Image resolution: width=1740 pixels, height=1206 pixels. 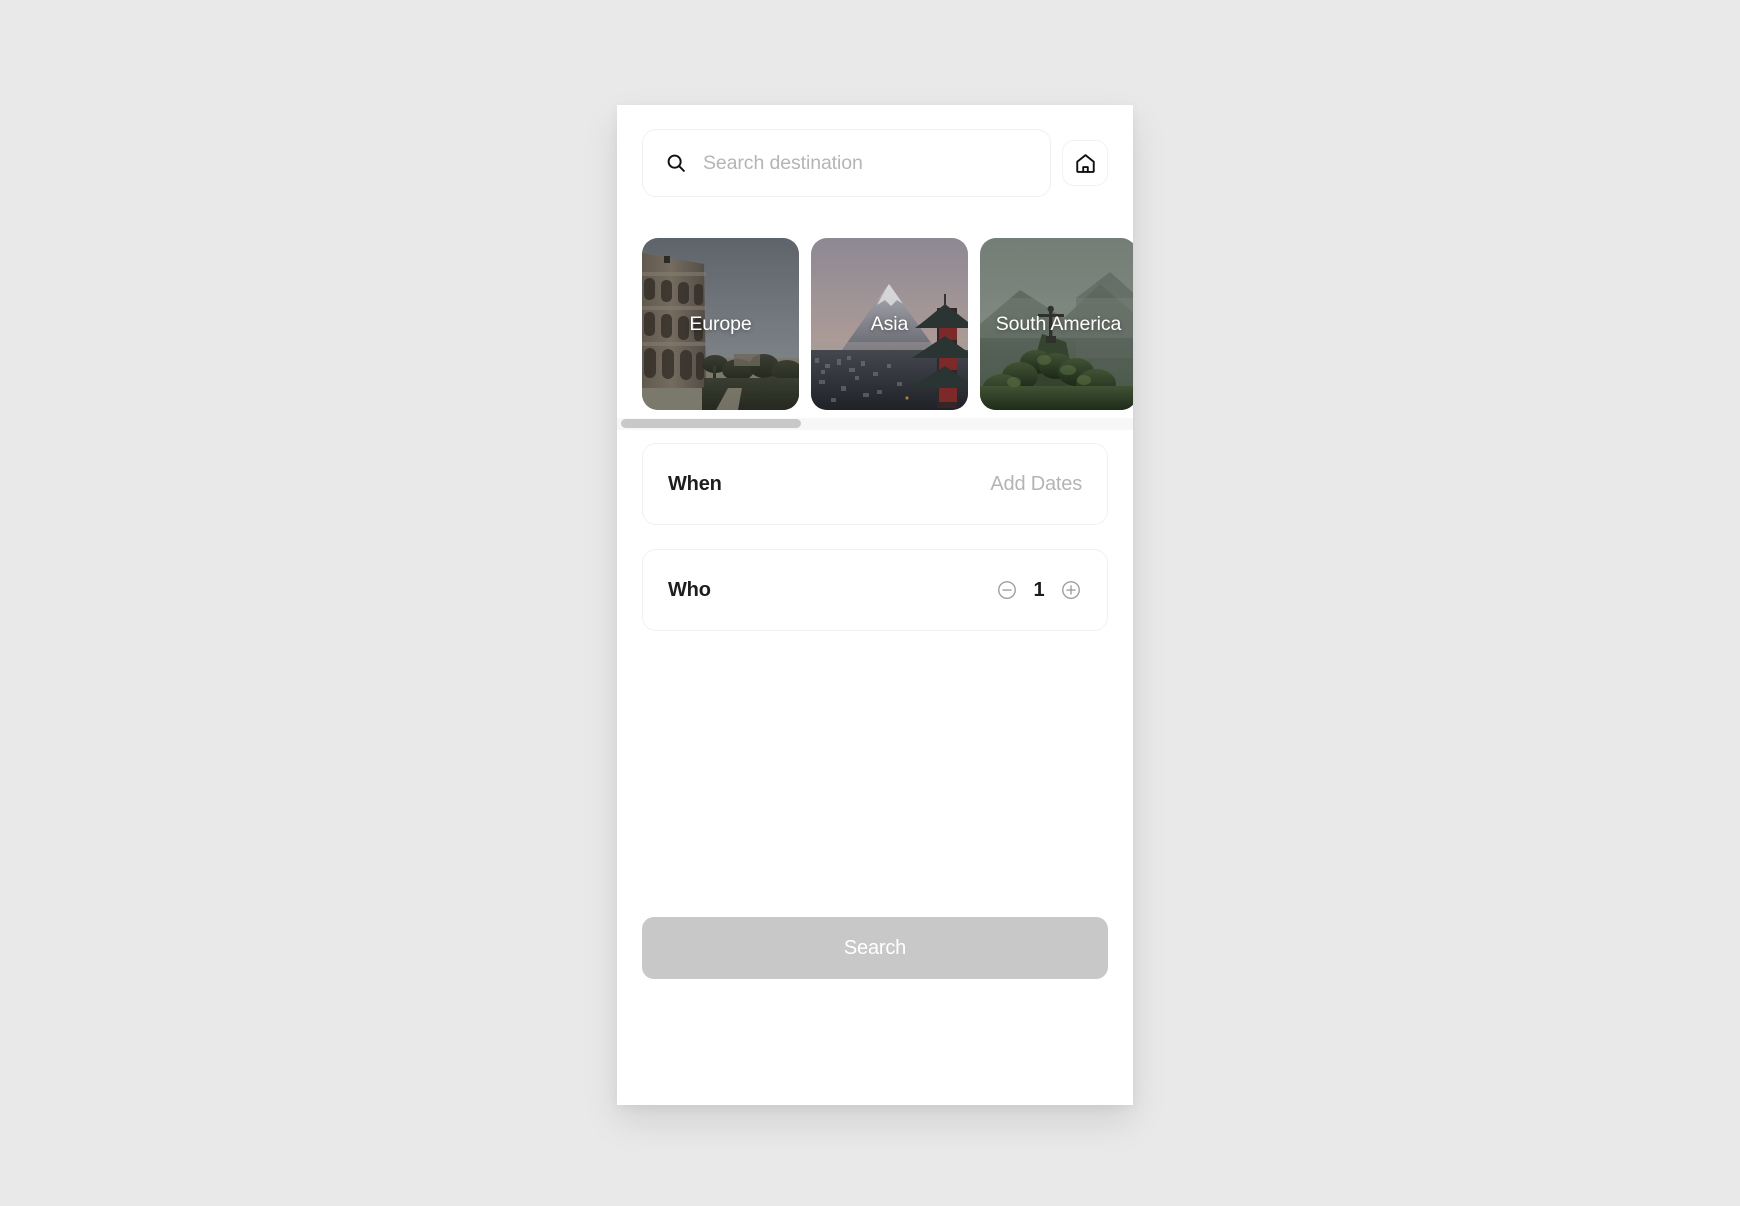 What do you see at coordinates (875, 590) in the screenshot?
I see `who-option-card: Who 1` at bounding box center [875, 590].